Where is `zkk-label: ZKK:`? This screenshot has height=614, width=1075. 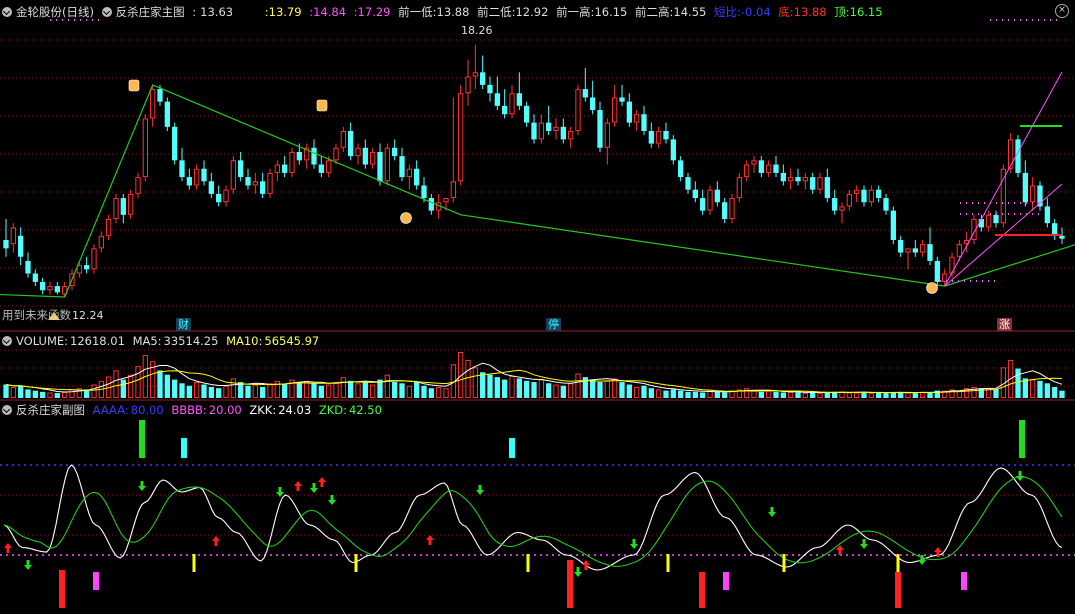
zkk-label: ZKK: is located at coordinates (263, 410).